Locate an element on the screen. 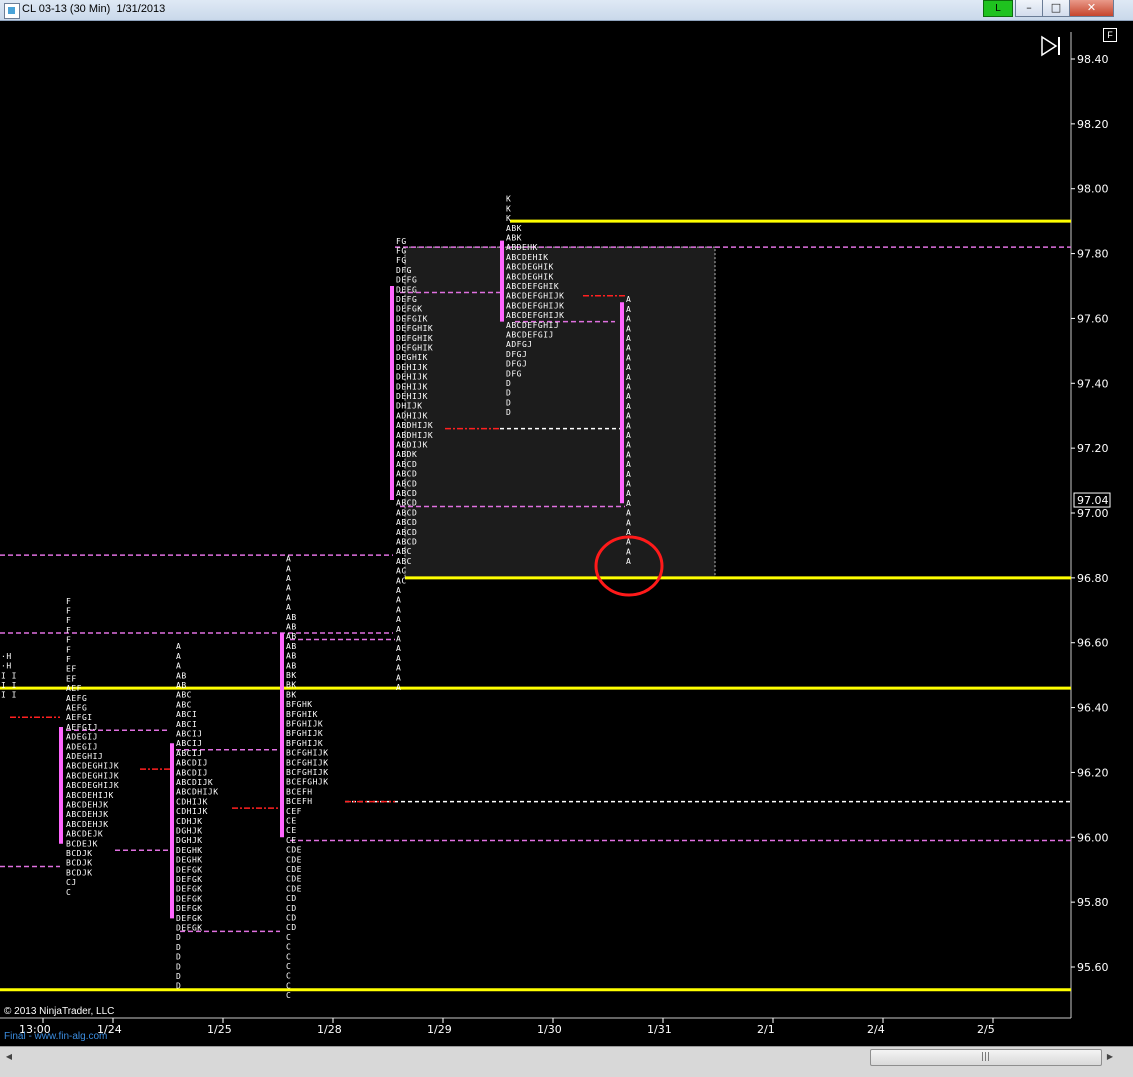  tpo-row: AEFG is located at coordinates (76, 708).